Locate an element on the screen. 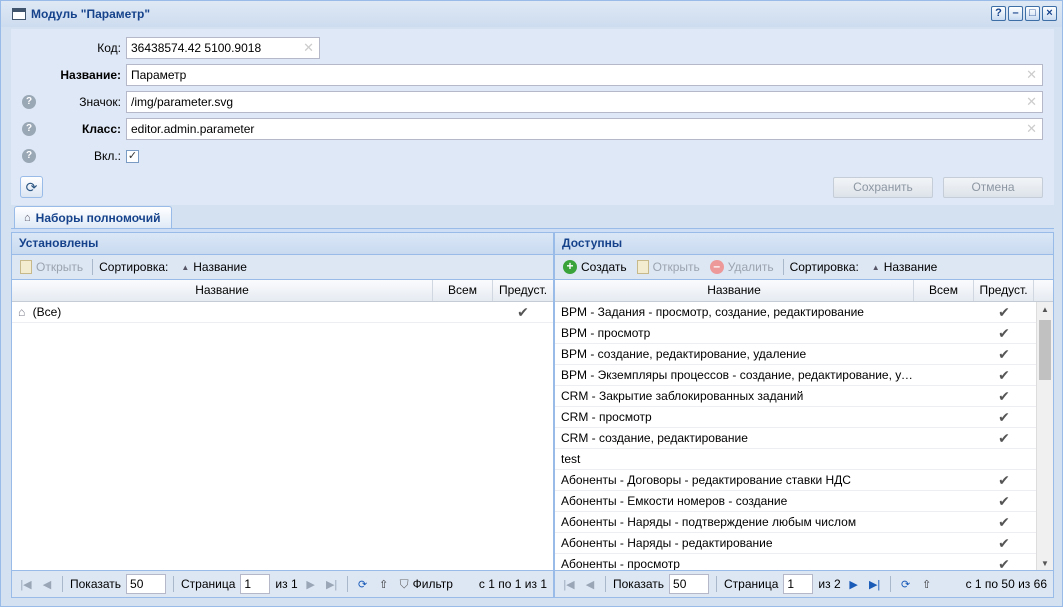  refresh-button: ⟳ is located at coordinates (31, 187).